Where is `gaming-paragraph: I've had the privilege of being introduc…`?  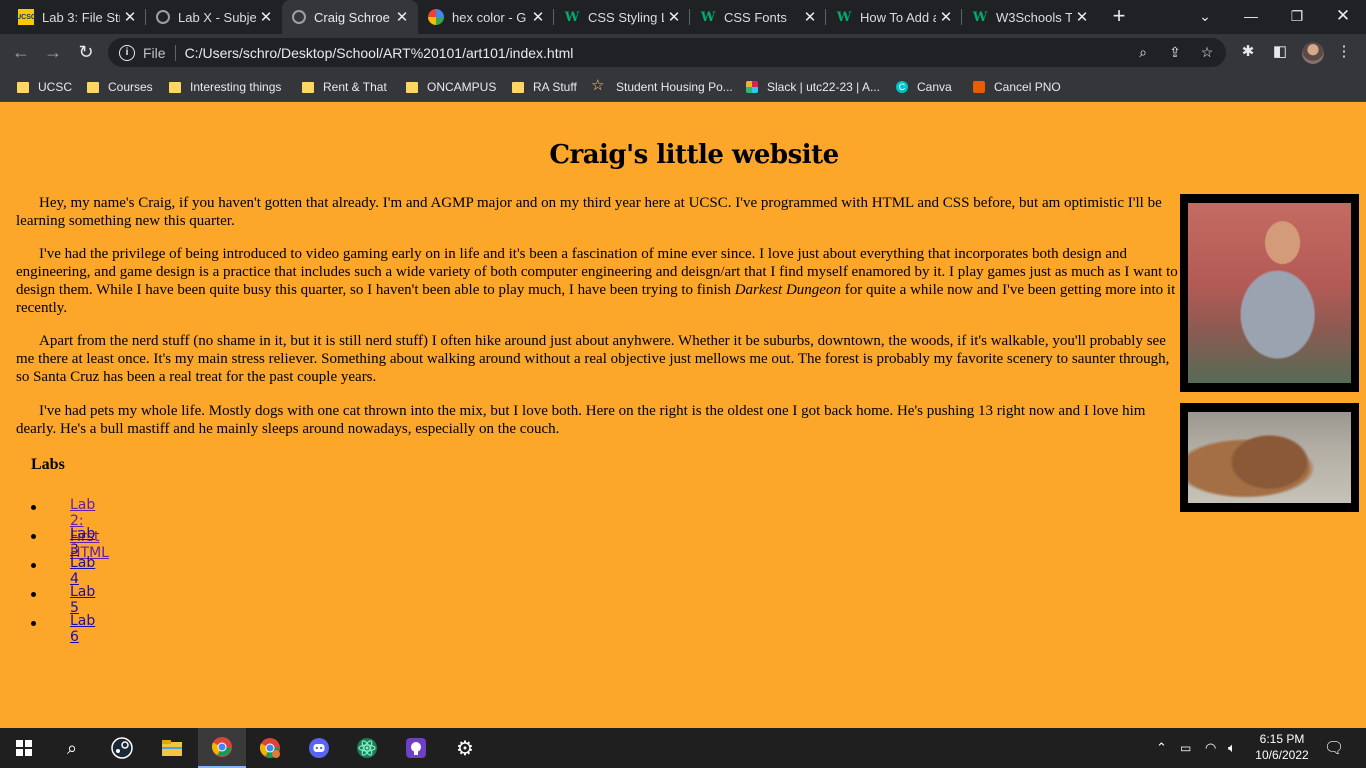
gaming-paragraph: I've had the privilege of being introduc… is located at coordinates (597, 281).